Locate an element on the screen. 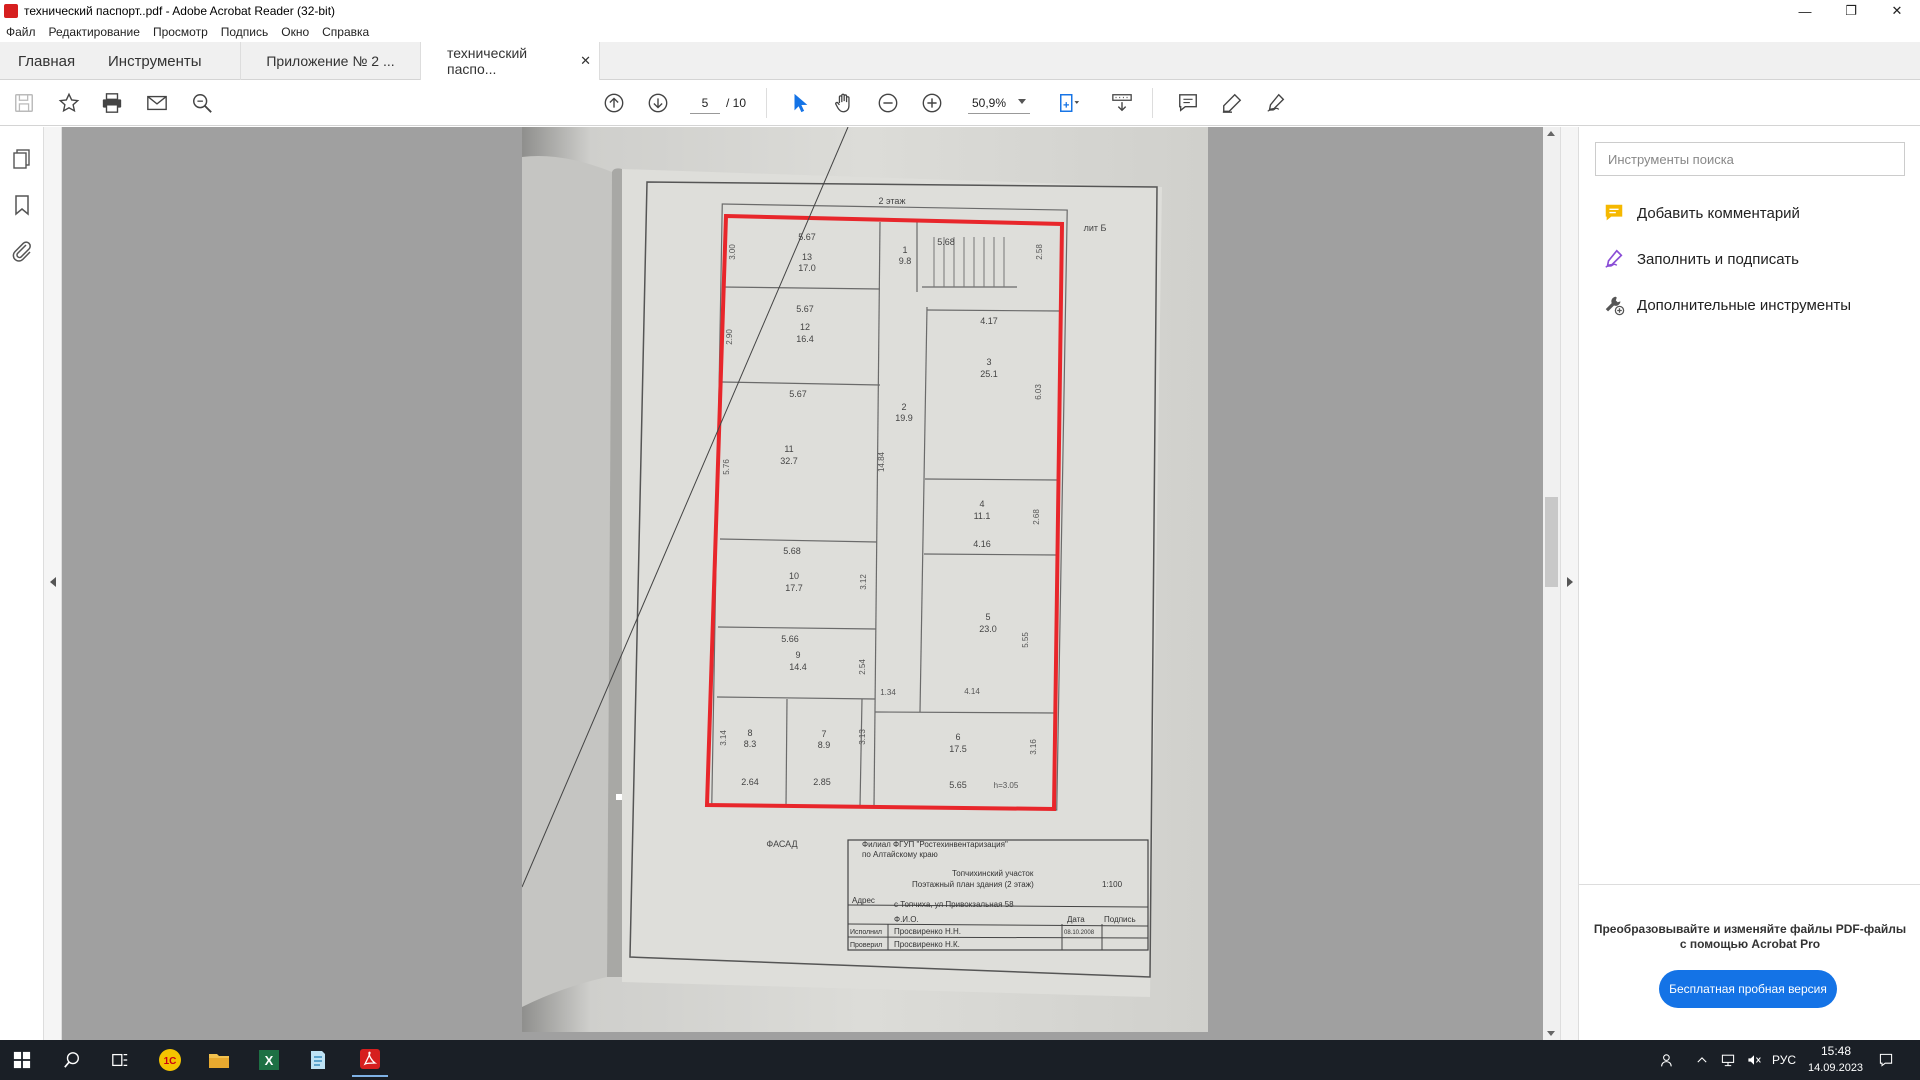  tools-search-input: Инструменты поиска is located at coordinates (1750, 159).